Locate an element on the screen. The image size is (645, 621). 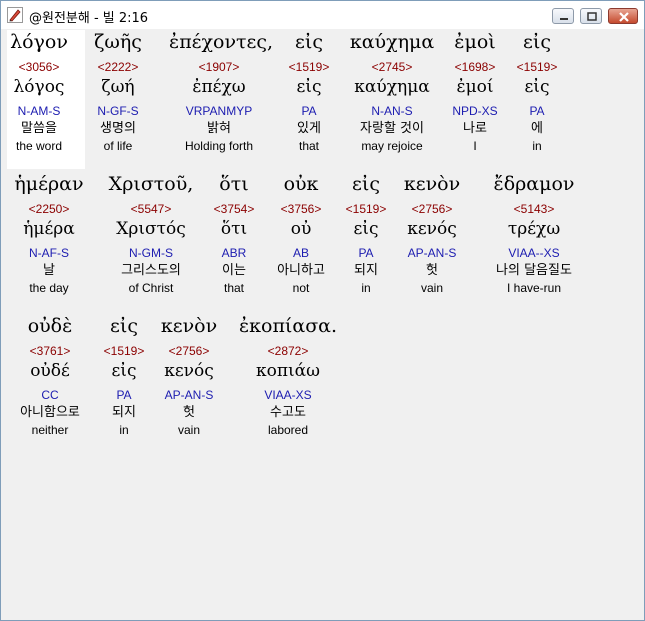
maximize-button is located at coordinates (591, 16).